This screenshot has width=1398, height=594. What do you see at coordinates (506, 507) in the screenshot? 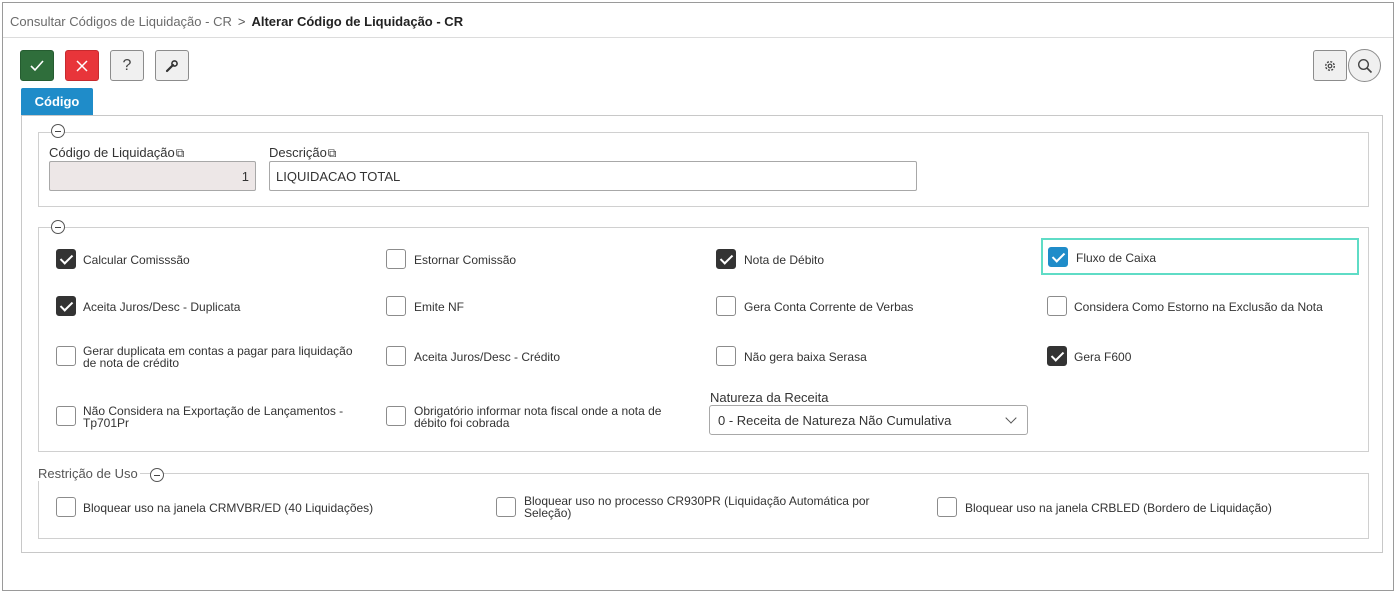
I see `checkbox-bloquear-cr930pr` at bounding box center [506, 507].